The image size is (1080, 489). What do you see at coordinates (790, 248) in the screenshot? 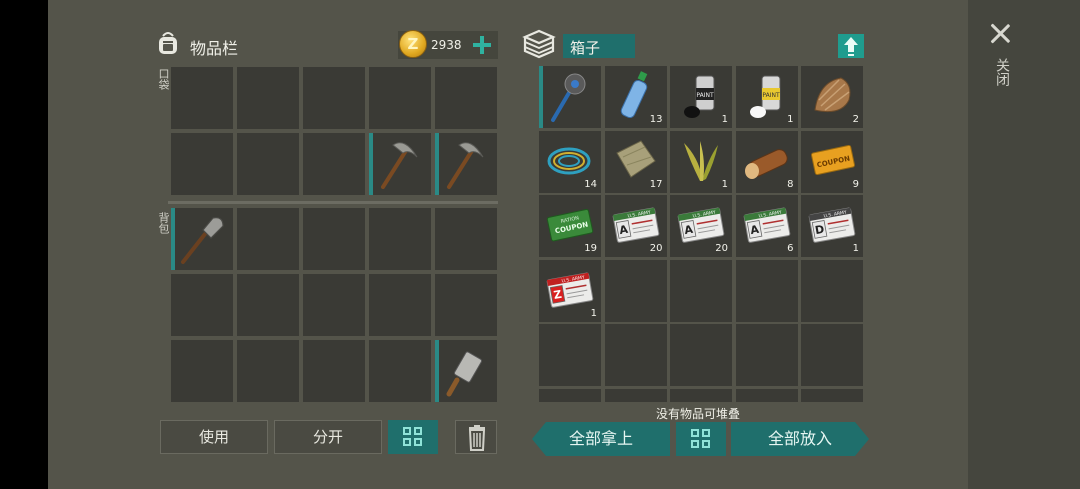
I see `item-count: 6` at bounding box center [790, 248].